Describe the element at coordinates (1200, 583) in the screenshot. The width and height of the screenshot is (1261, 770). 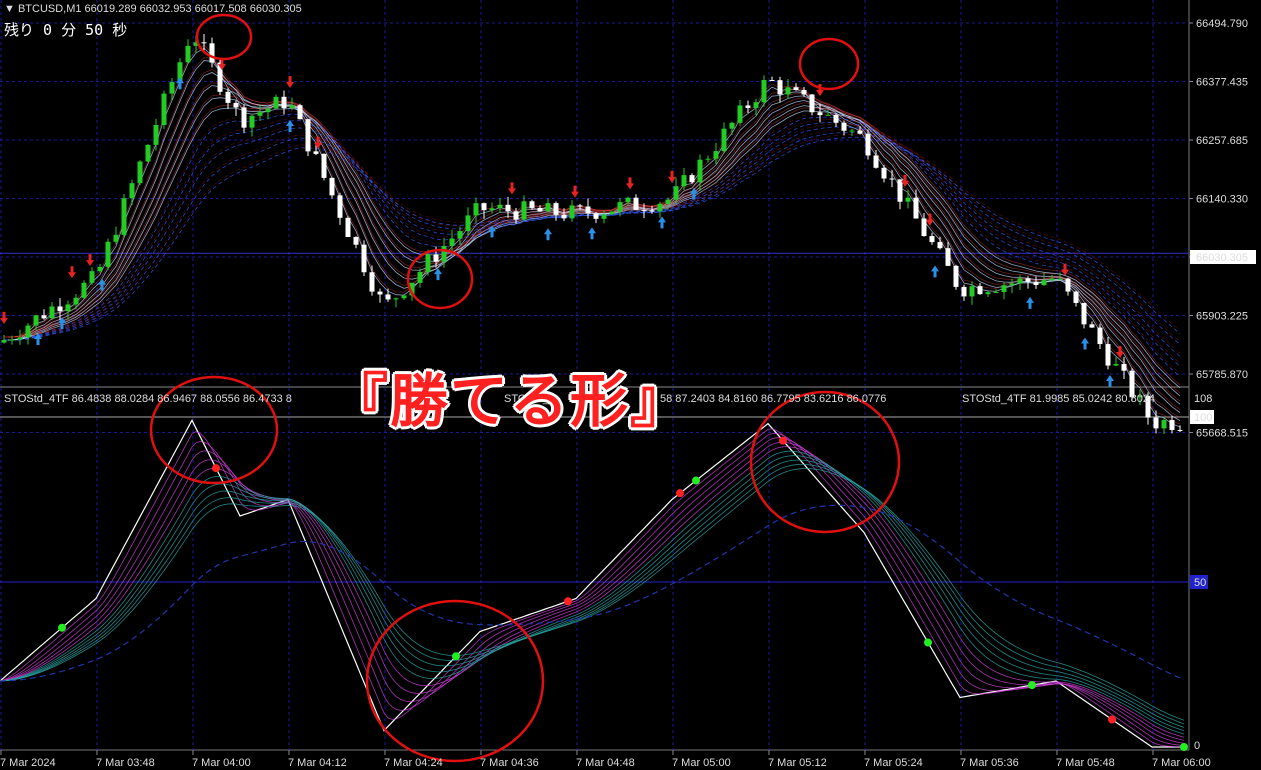
I see `indicator-tick-label: 50` at that location.